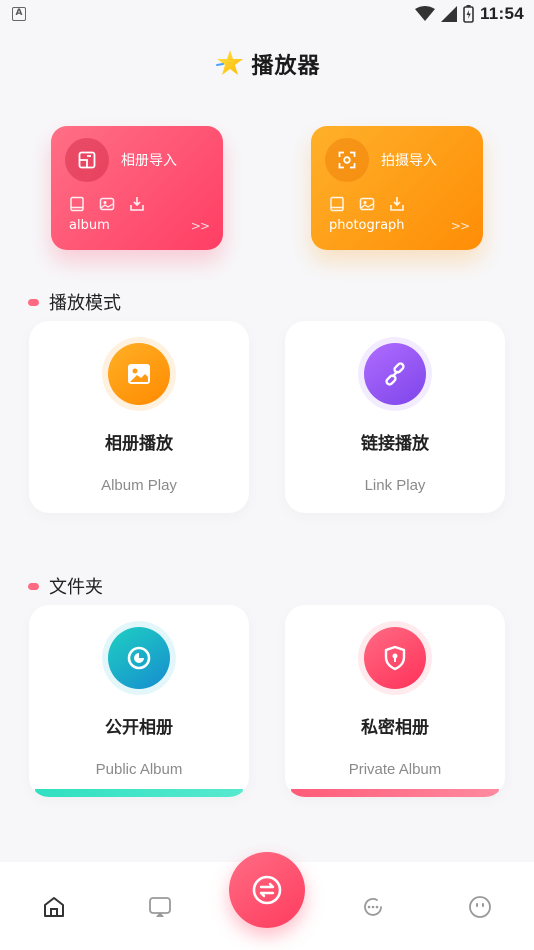 The image size is (534, 950). Describe the element at coordinates (139, 444) in the screenshot. I see `album-play-name: 相册播放` at that location.